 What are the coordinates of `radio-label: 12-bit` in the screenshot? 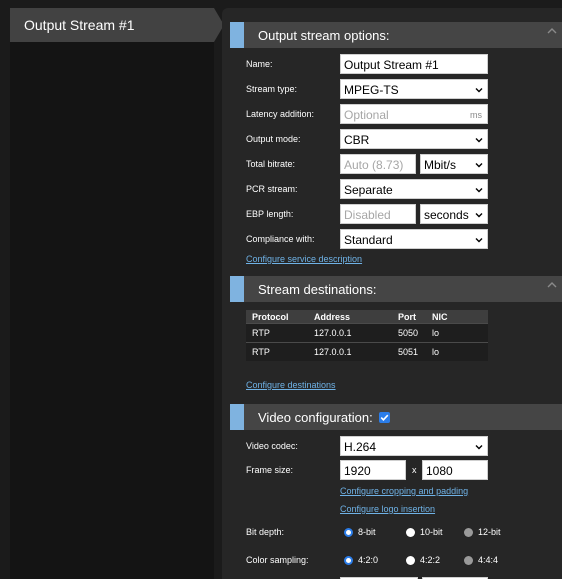 It's located at (489, 532).